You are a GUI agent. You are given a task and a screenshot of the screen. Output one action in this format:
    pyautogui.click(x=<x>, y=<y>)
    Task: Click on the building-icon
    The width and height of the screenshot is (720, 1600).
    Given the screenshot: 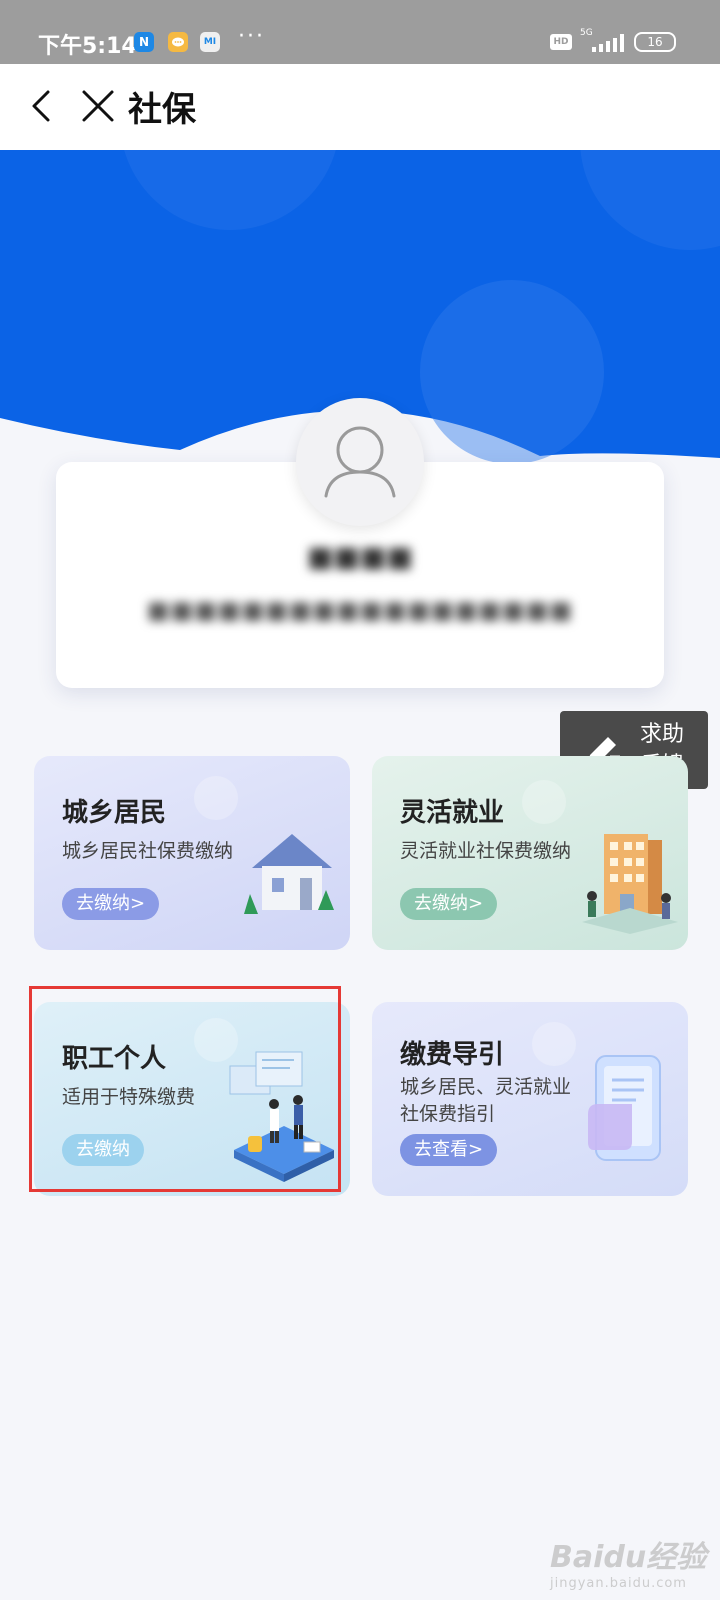 What is the action you would take?
    pyautogui.click(x=630, y=884)
    